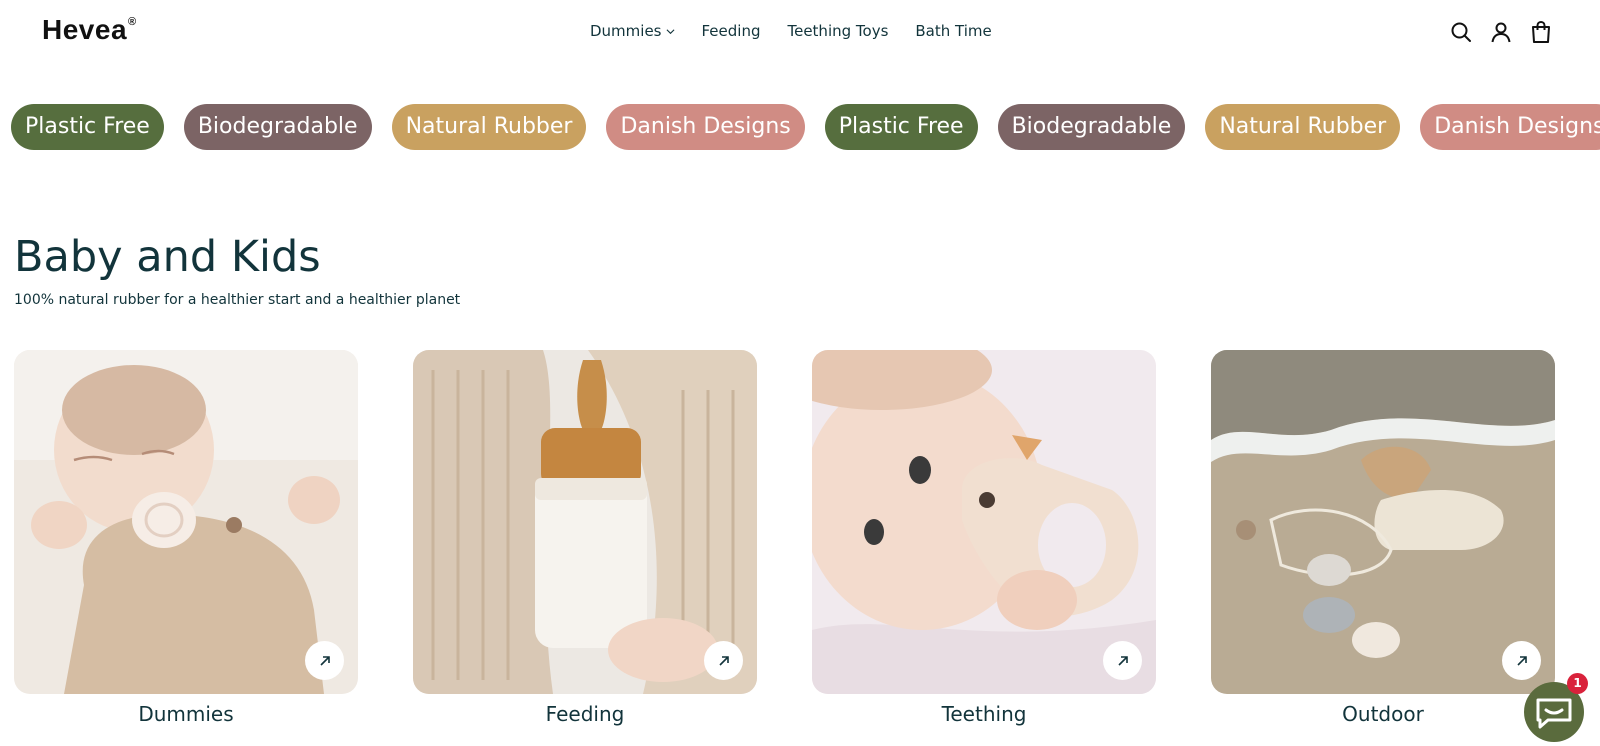  I want to click on main-nav: Dummies Feeding Teething Toys Bath Time, so click(804, 31).